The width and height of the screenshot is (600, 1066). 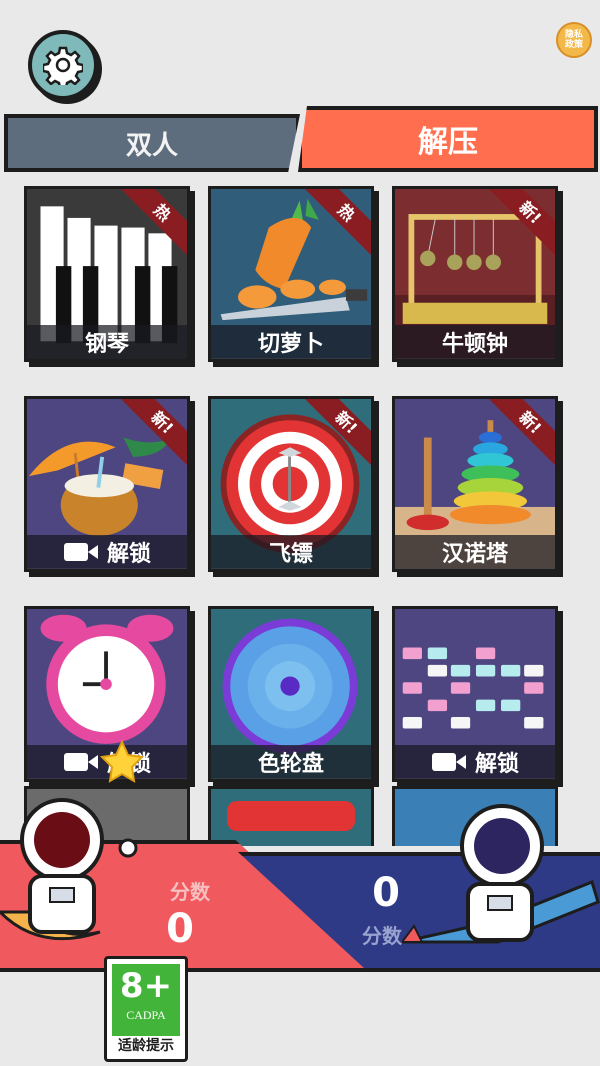 I want to click on game-label-bar: 汉诺塔, so click(x=475, y=552).